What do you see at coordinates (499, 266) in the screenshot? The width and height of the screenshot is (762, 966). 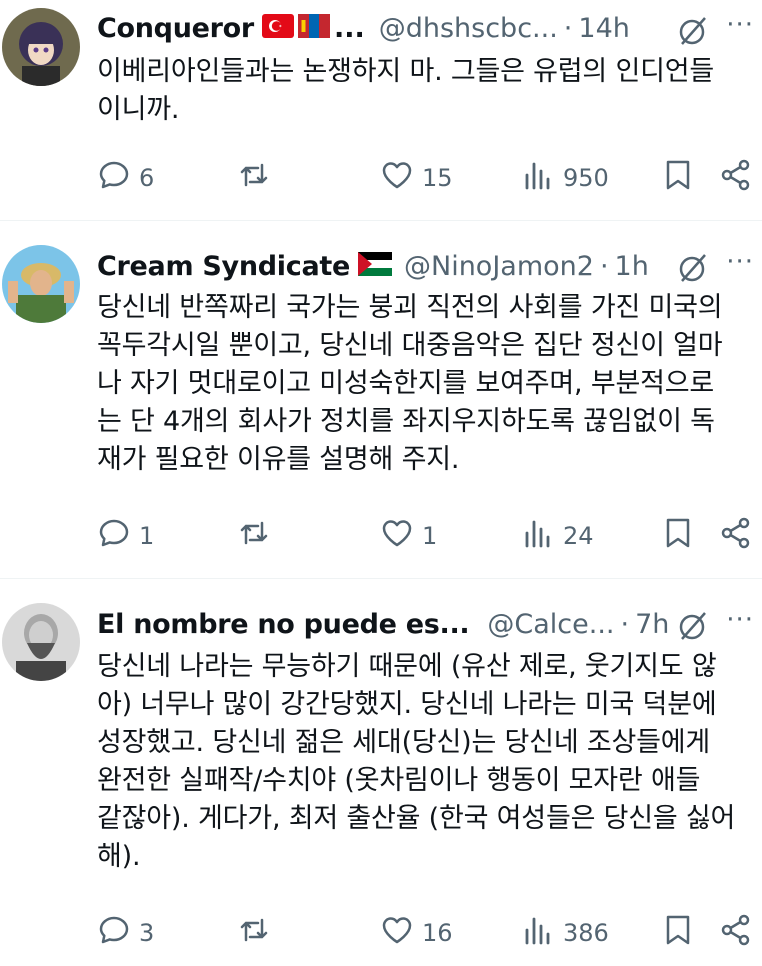 I see `handle: @NinoJamon2` at bounding box center [499, 266].